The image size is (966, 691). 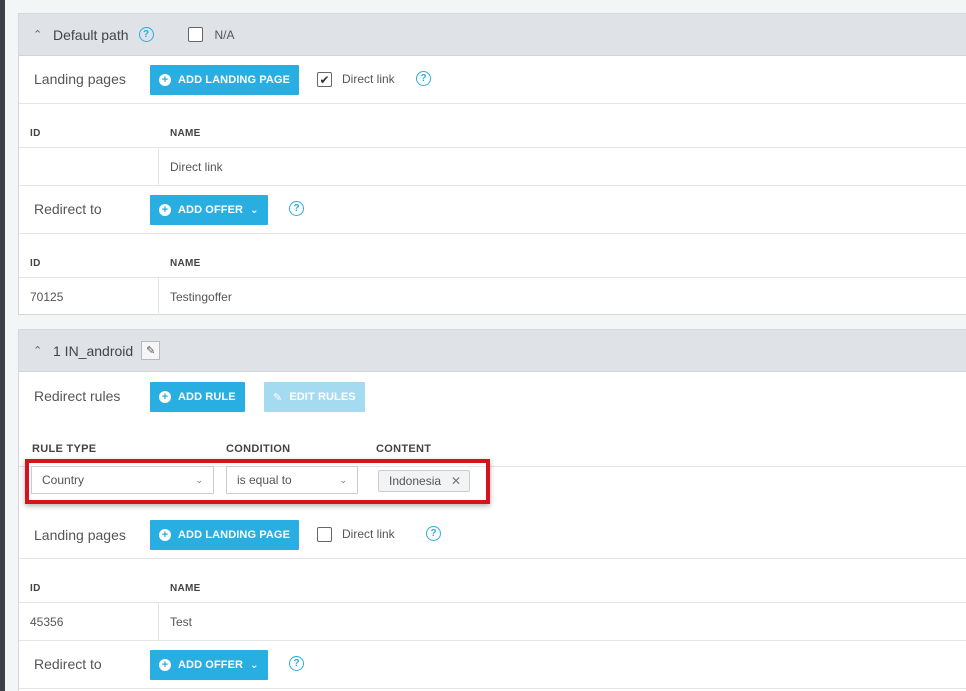 What do you see at coordinates (196, 167) in the screenshot?
I see `landing-row-name: Direct link` at bounding box center [196, 167].